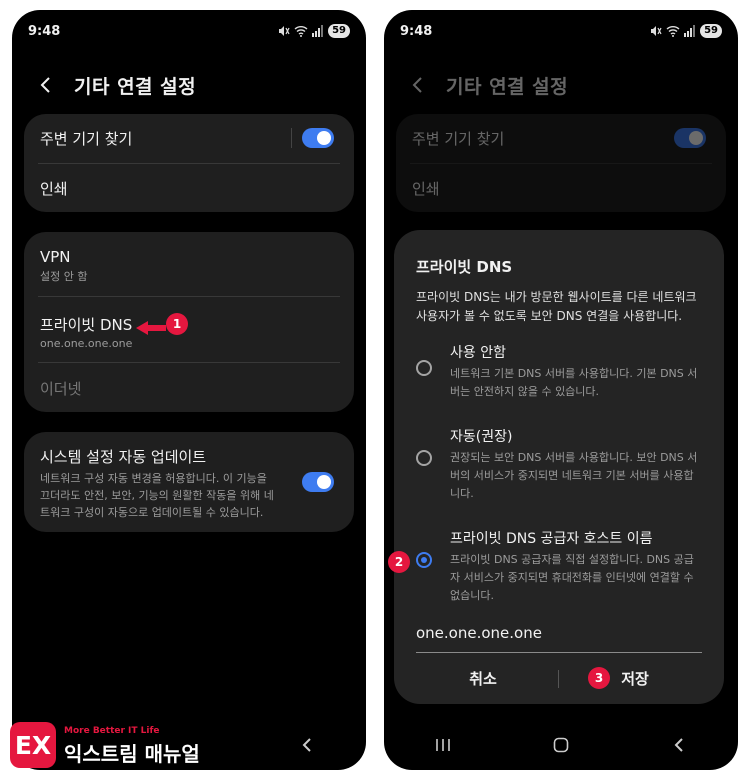 This screenshot has height=780, width=750. What do you see at coordinates (151, 328) in the screenshot?
I see `pointer-arrow-icon` at bounding box center [151, 328].